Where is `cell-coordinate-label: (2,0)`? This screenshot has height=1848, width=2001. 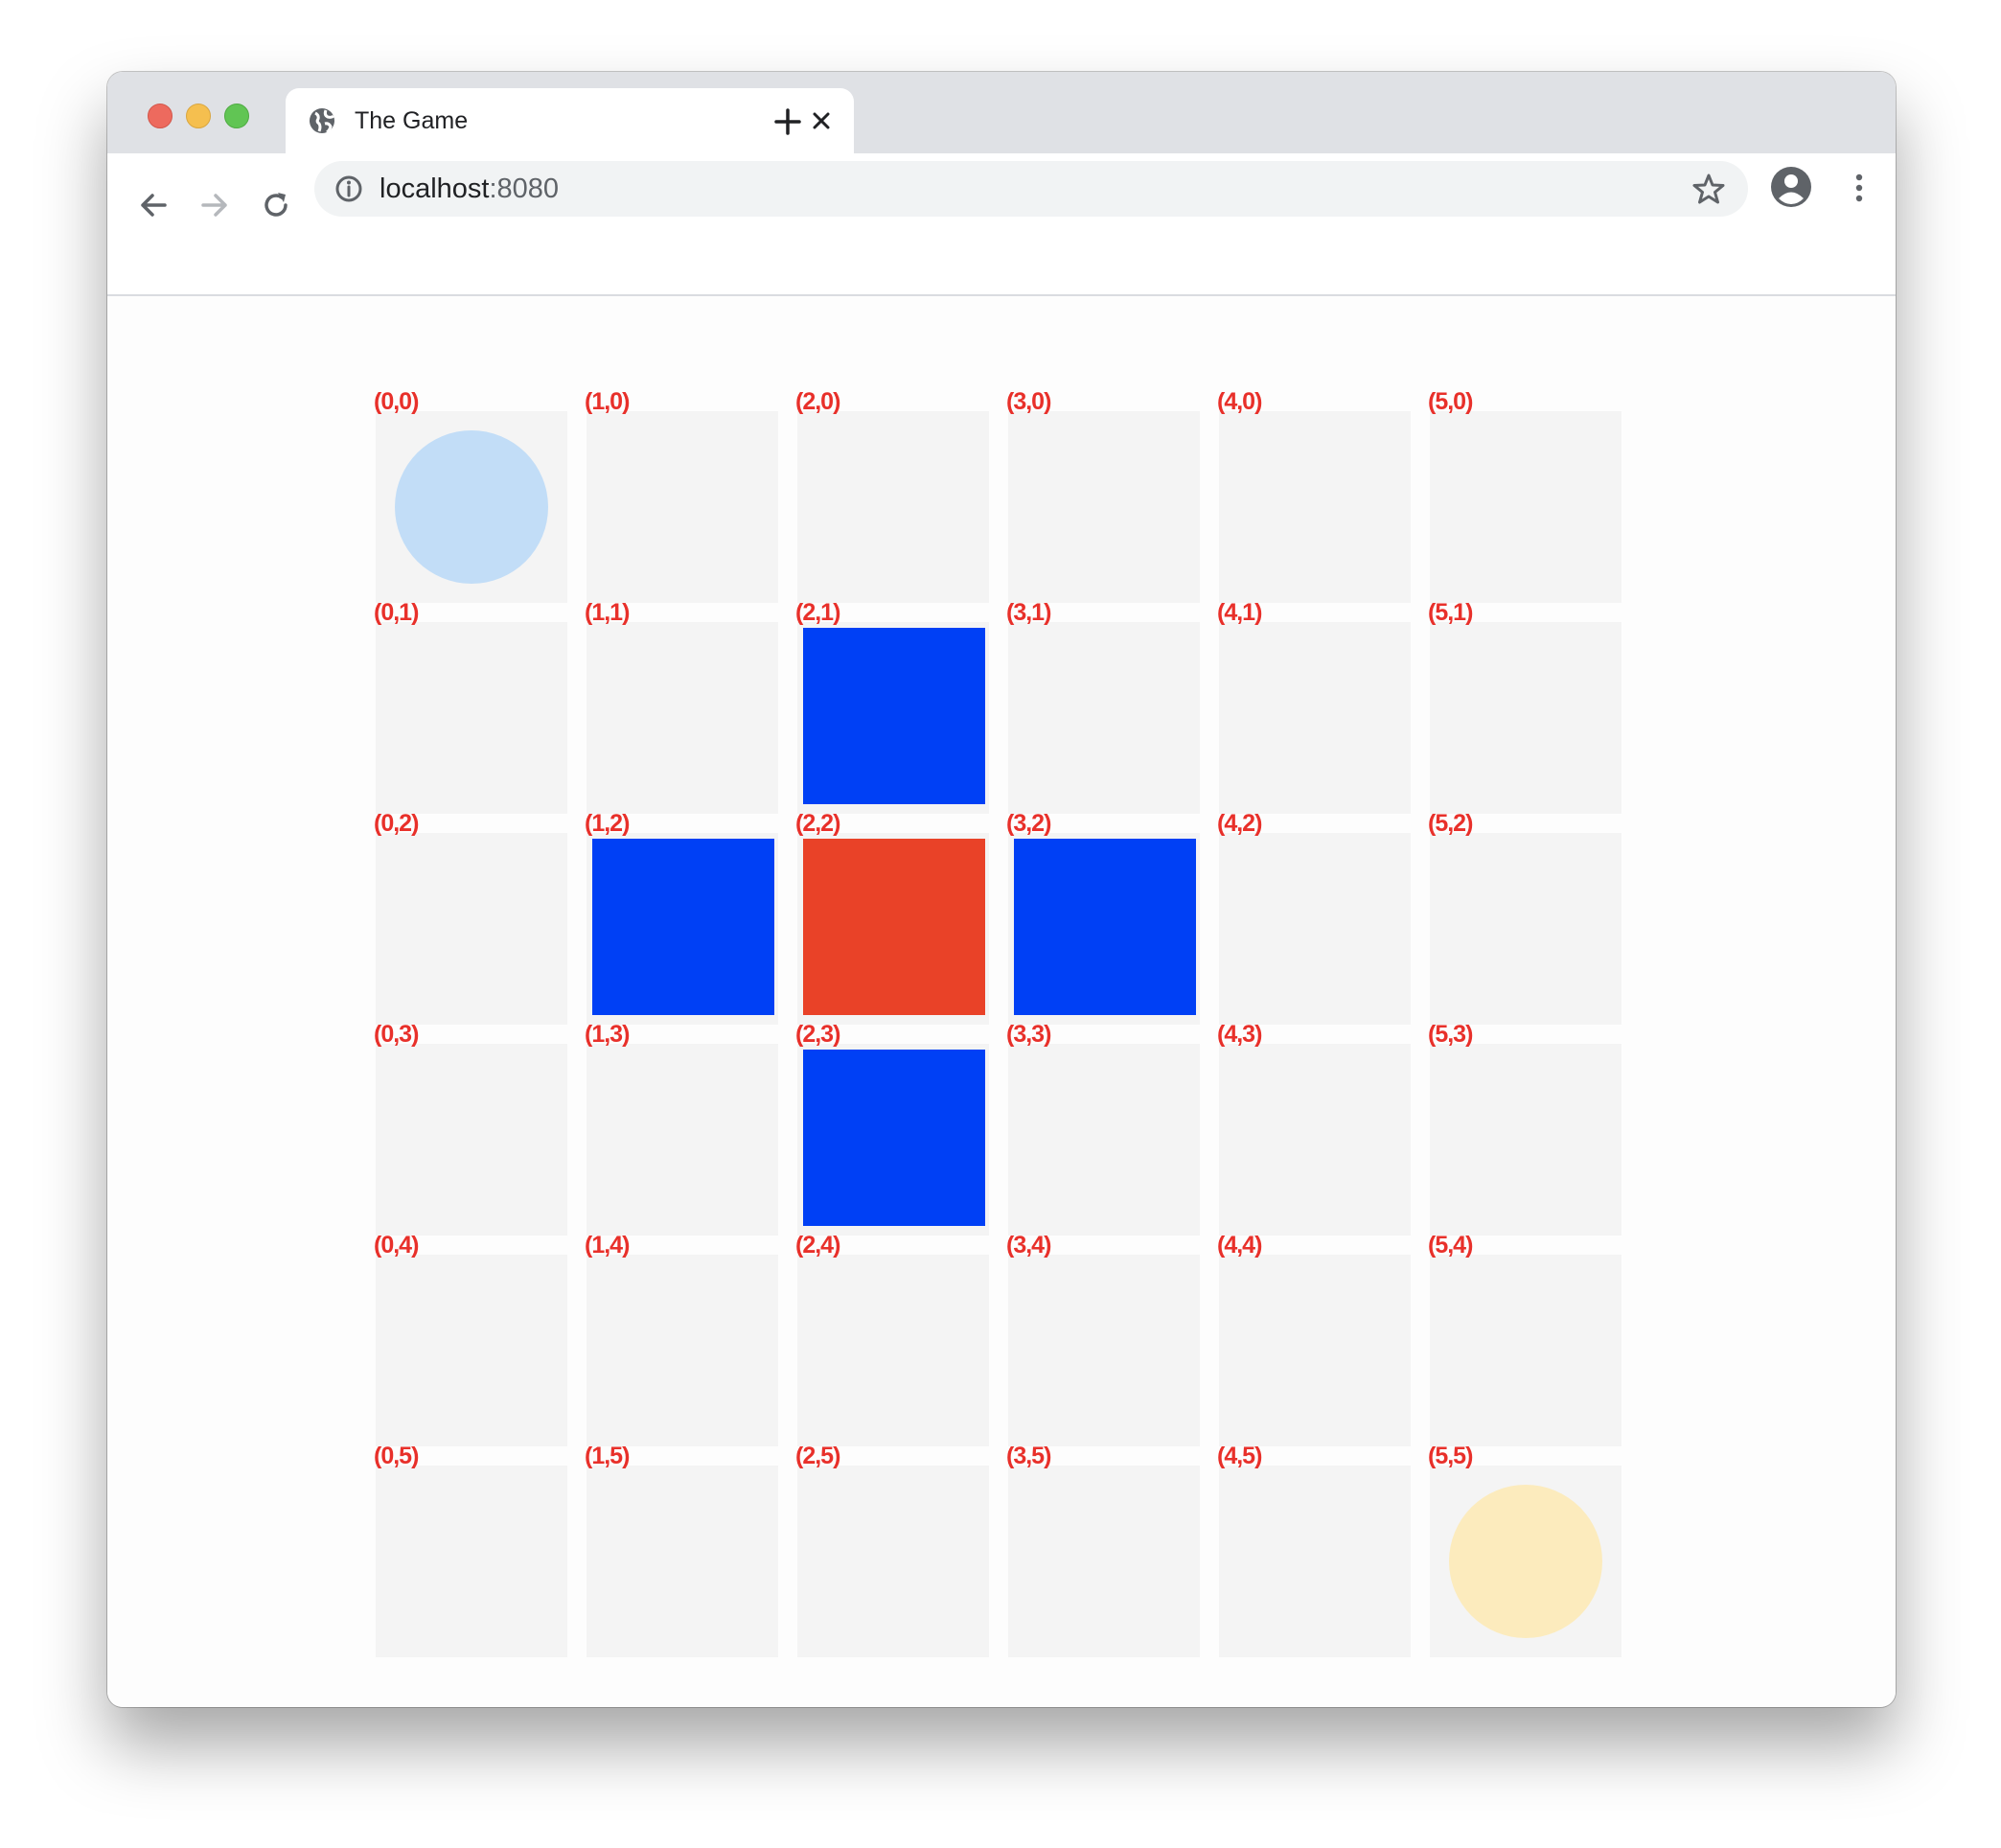 cell-coordinate-label: (2,0) is located at coordinates (817, 402).